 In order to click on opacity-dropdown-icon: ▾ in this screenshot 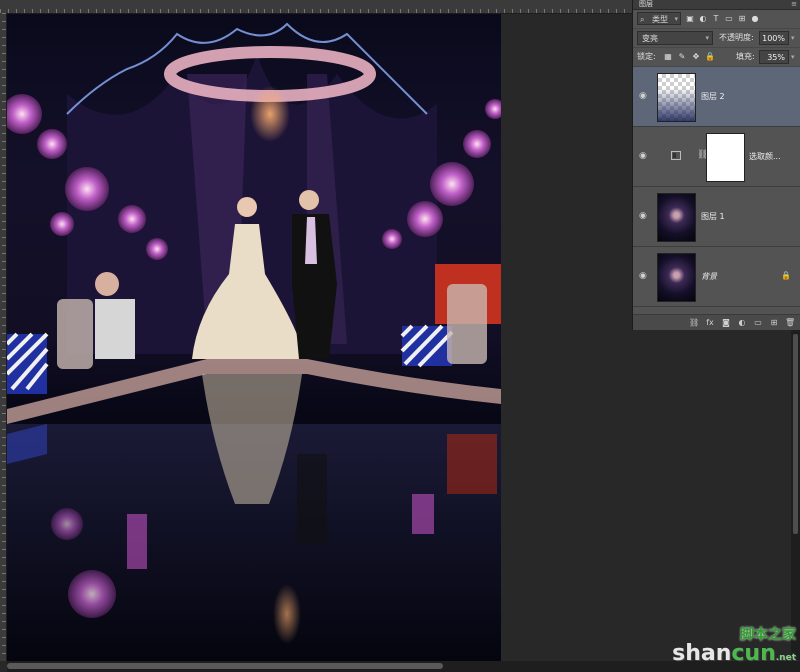, I will do `click(793, 38)`.